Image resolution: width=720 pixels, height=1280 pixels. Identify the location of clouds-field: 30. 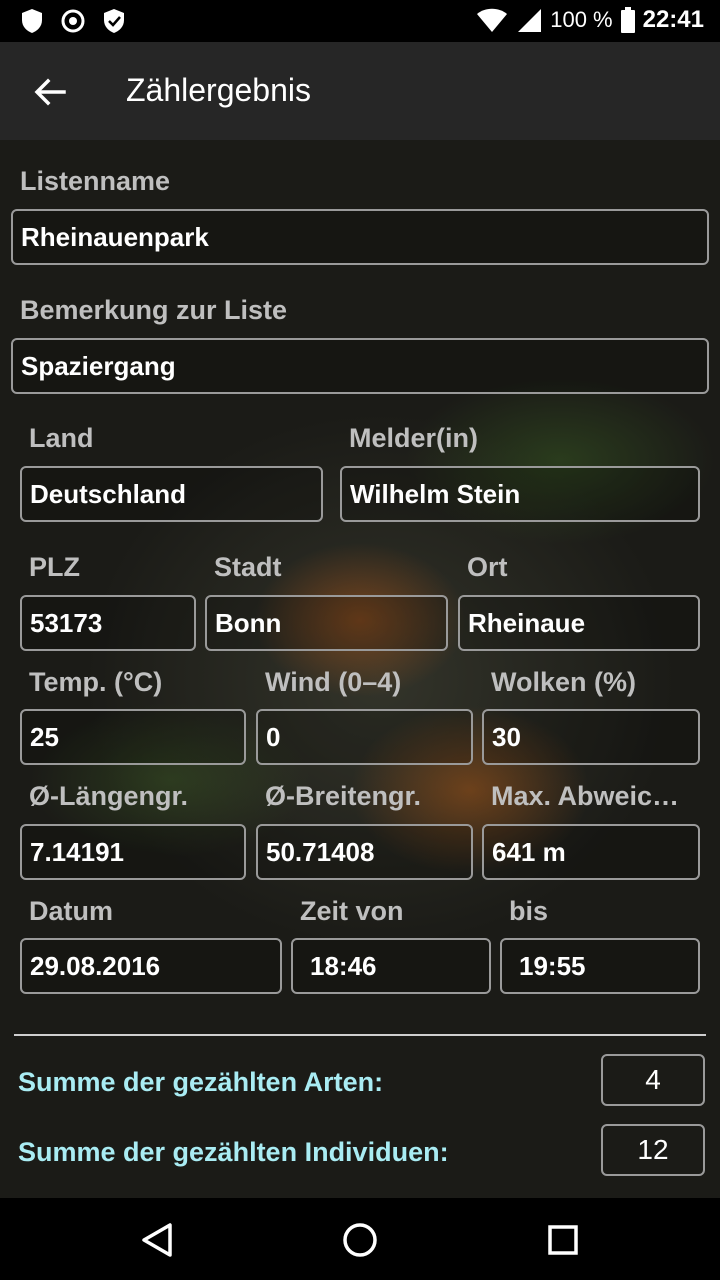
(591, 737).